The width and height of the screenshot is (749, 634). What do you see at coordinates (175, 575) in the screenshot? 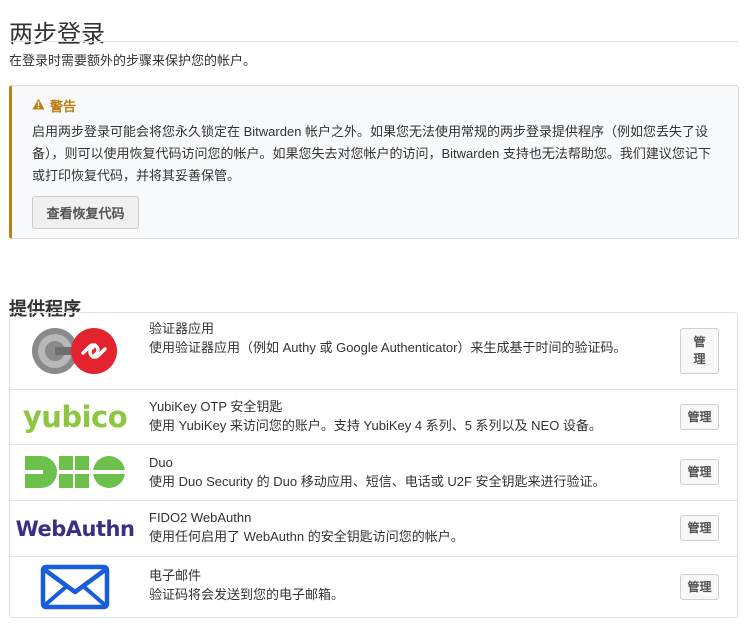
I see `provider-name: 电子邮件` at bounding box center [175, 575].